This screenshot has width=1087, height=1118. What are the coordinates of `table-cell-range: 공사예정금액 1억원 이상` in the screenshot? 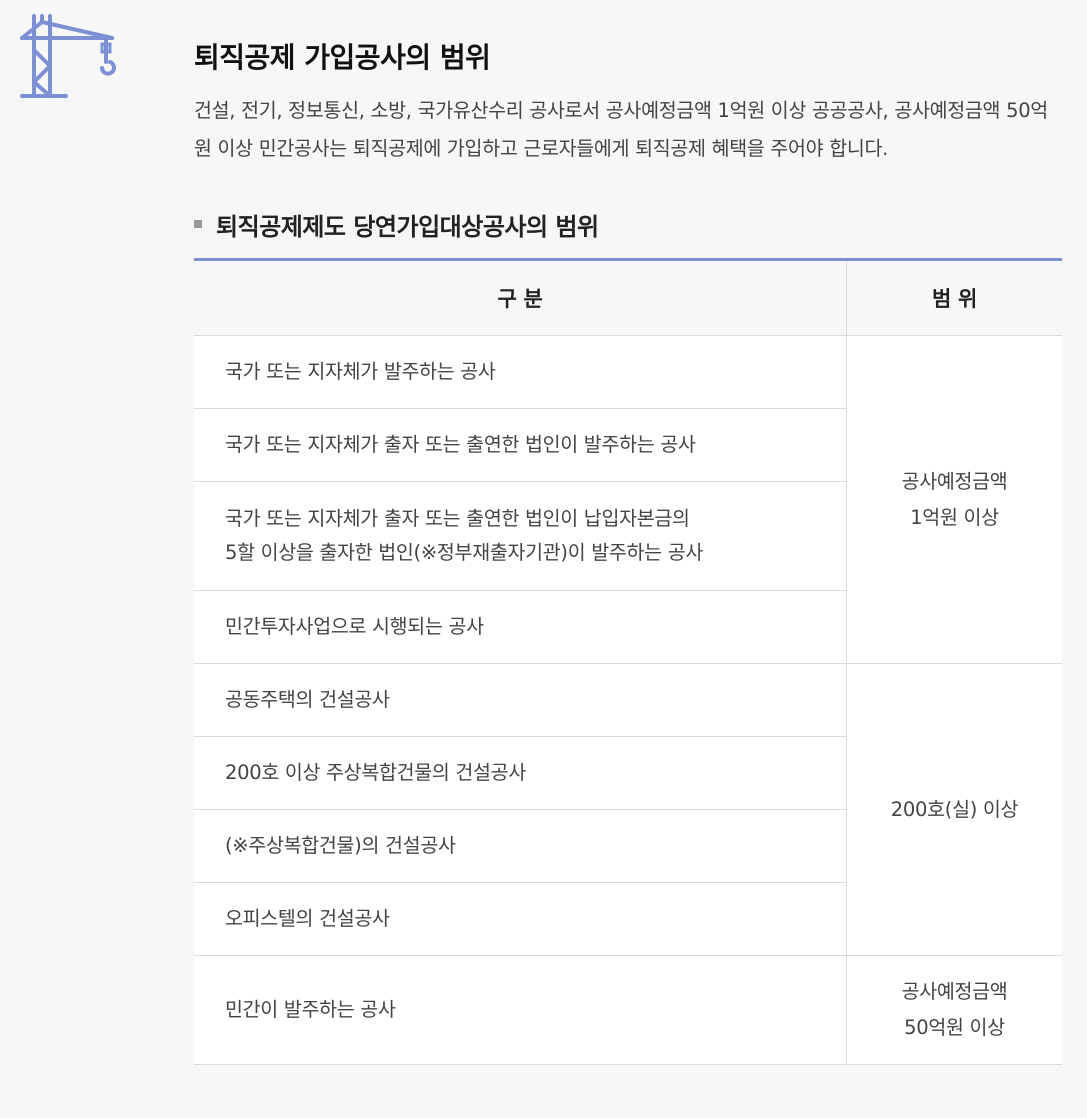 It's located at (954, 499).